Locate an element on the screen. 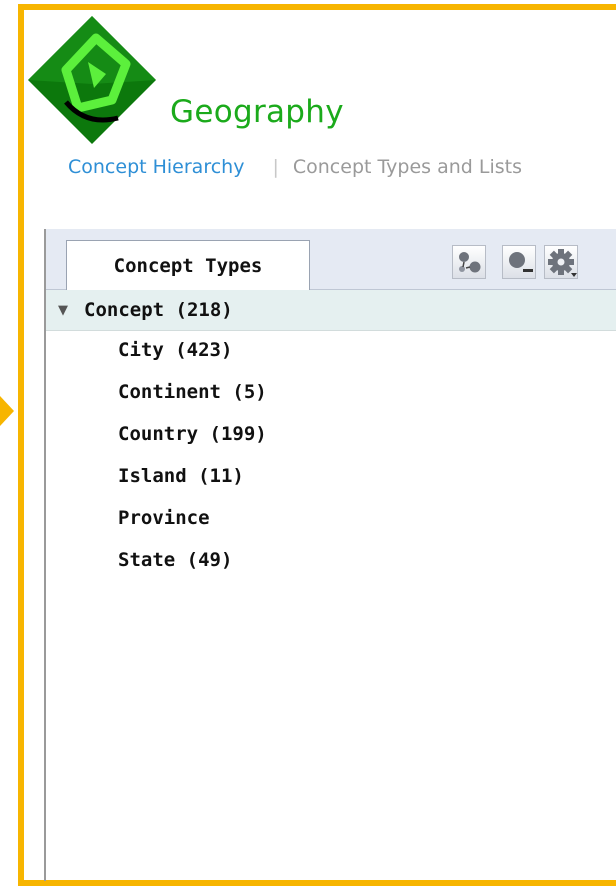  tree-item-count: (49) is located at coordinates (209, 560).